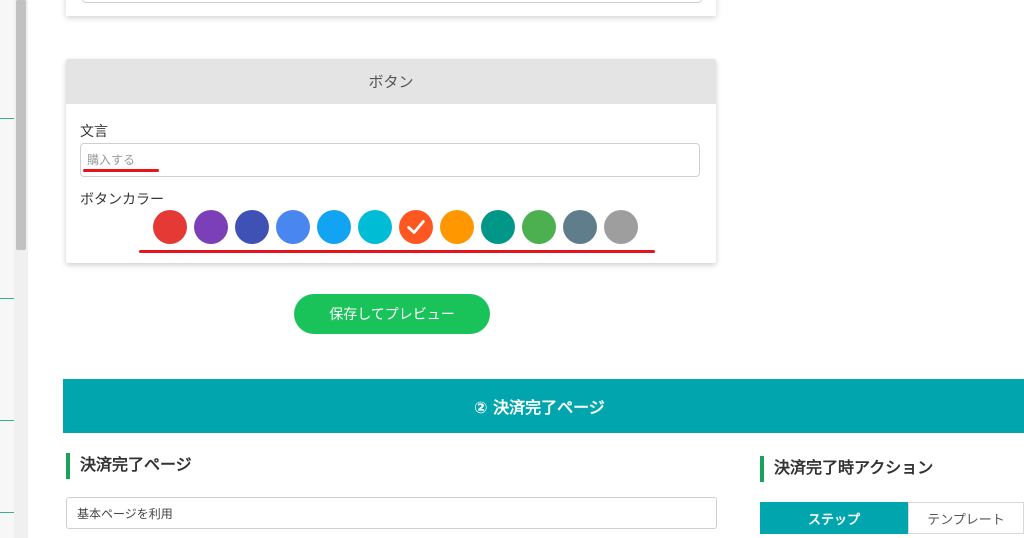 The height and width of the screenshot is (538, 1024). Describe the element at coordinates (694, 1) in the screenshot. I see `resize-grip-icon: //` at that location.